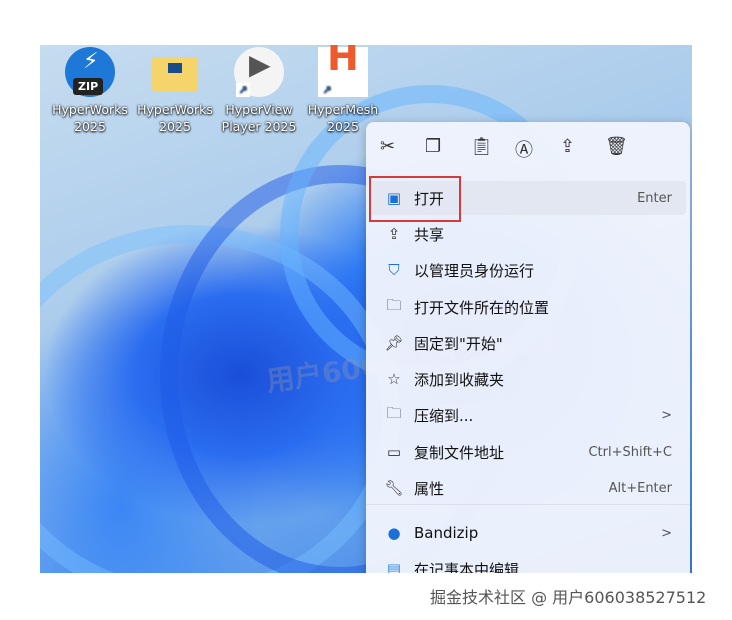  Describe the element at coordinates (394, 304) in the screenshot. I see `folder-icon: 🗀` at that location.